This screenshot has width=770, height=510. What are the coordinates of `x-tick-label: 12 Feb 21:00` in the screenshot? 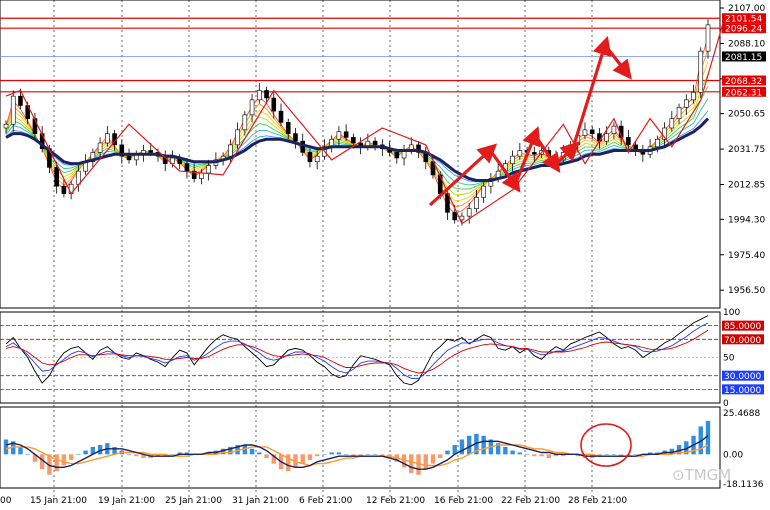 It's located at (395, 501).